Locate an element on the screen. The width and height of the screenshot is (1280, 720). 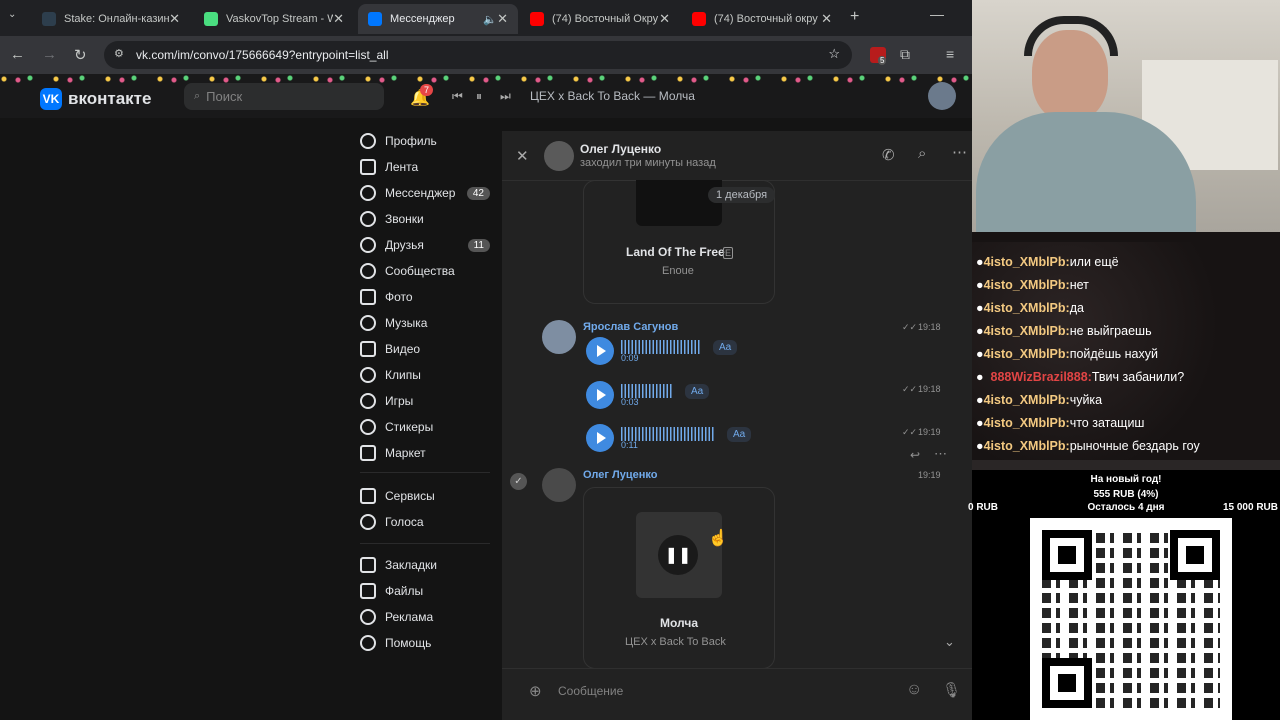
back-icon: ← is located at coordinates (17, 54).